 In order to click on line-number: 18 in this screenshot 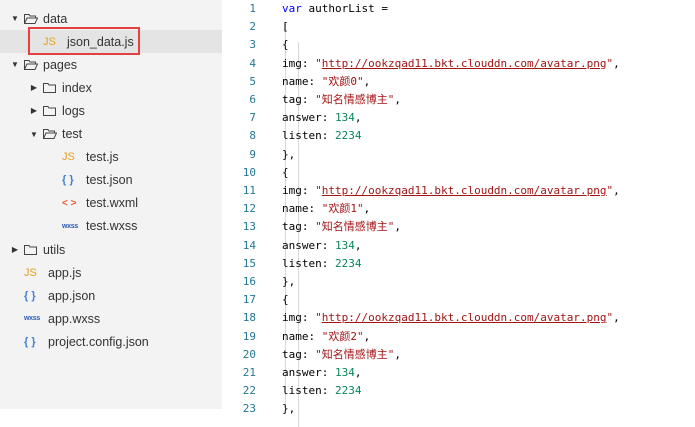, I will do `click(249, 318)`.